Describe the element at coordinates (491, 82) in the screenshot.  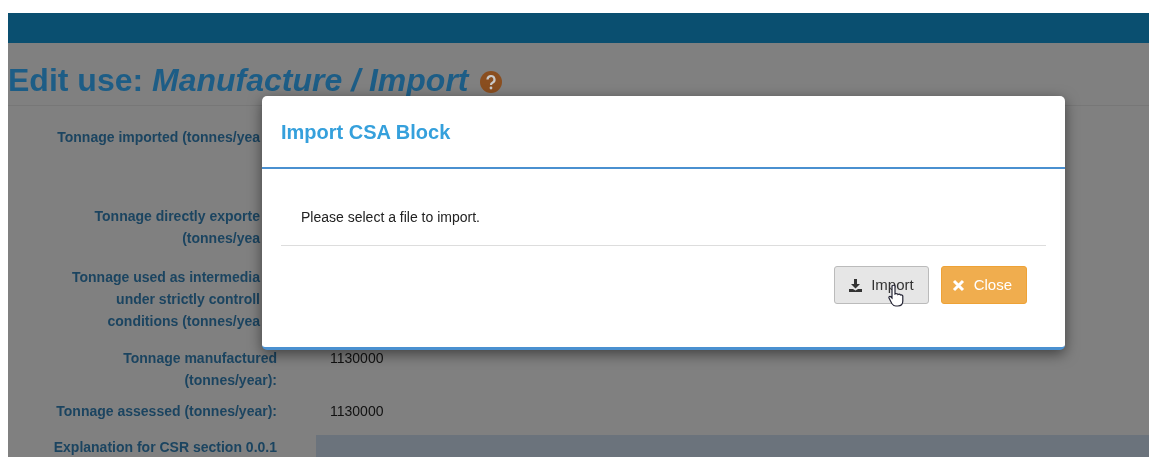
I see `help-icon` at that location.